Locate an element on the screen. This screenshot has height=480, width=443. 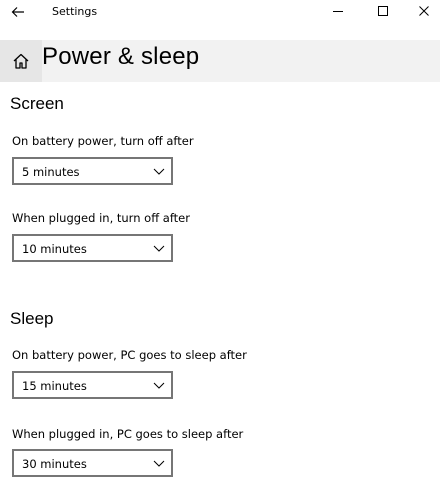
home-icon is located at coordinates (21, 61).